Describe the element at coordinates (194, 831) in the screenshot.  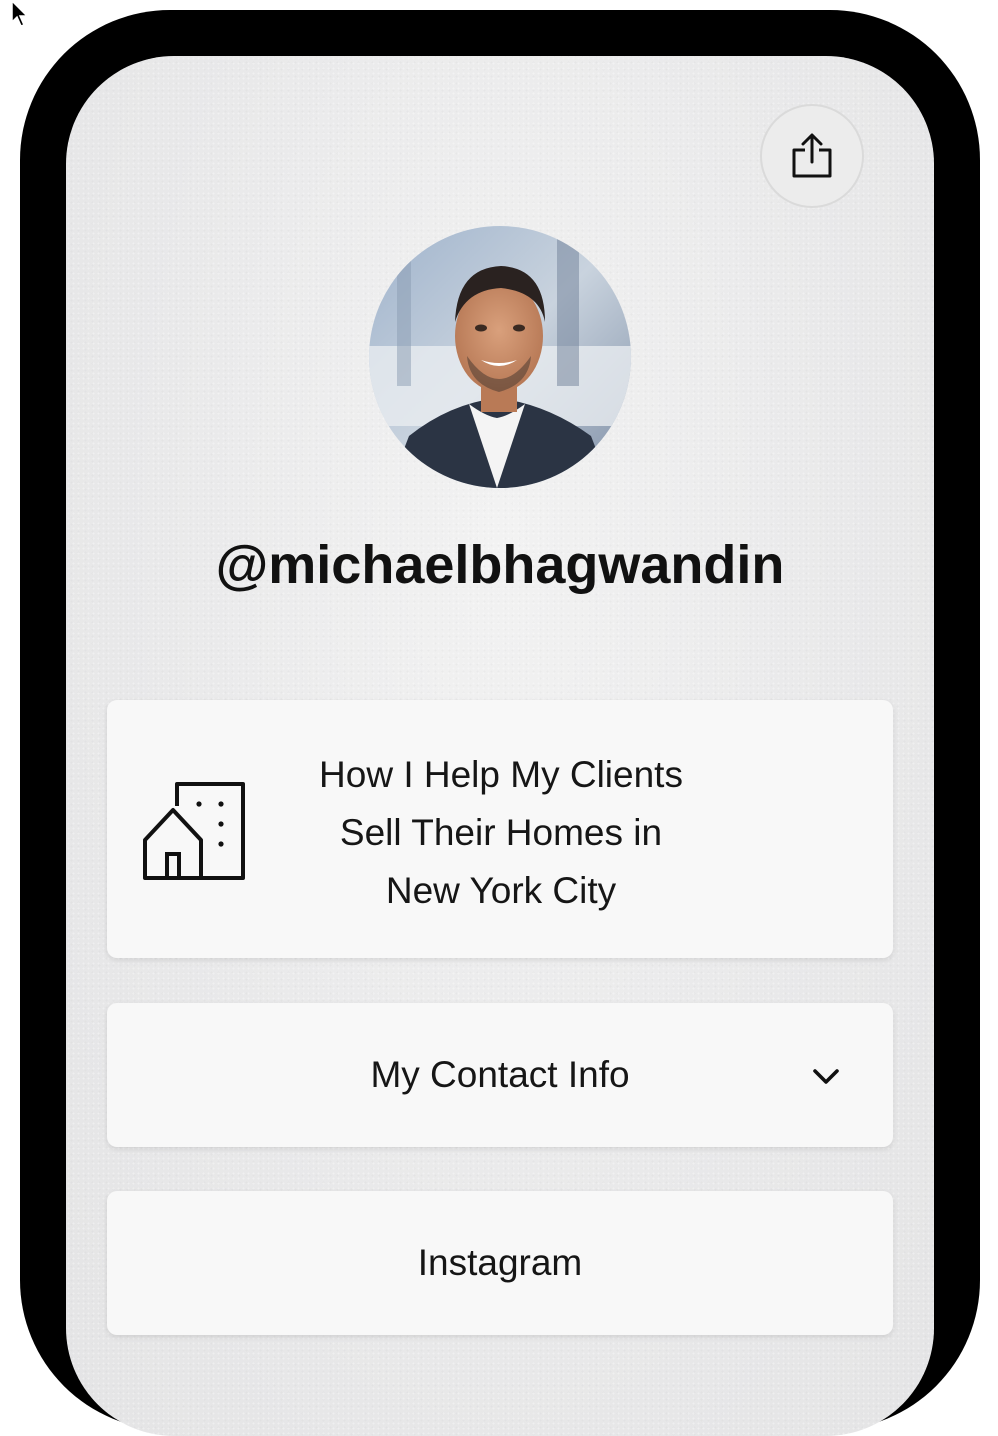
I see `building-icon` at that location.